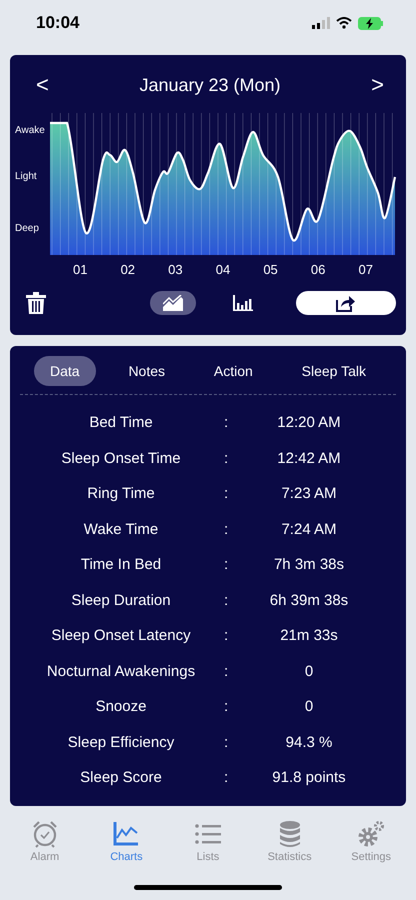 The width and height of the screenshot is (416, 900). Describe the element at coordinates (224, 269) in the screenshot. I see `axis-label: 04` at that location.